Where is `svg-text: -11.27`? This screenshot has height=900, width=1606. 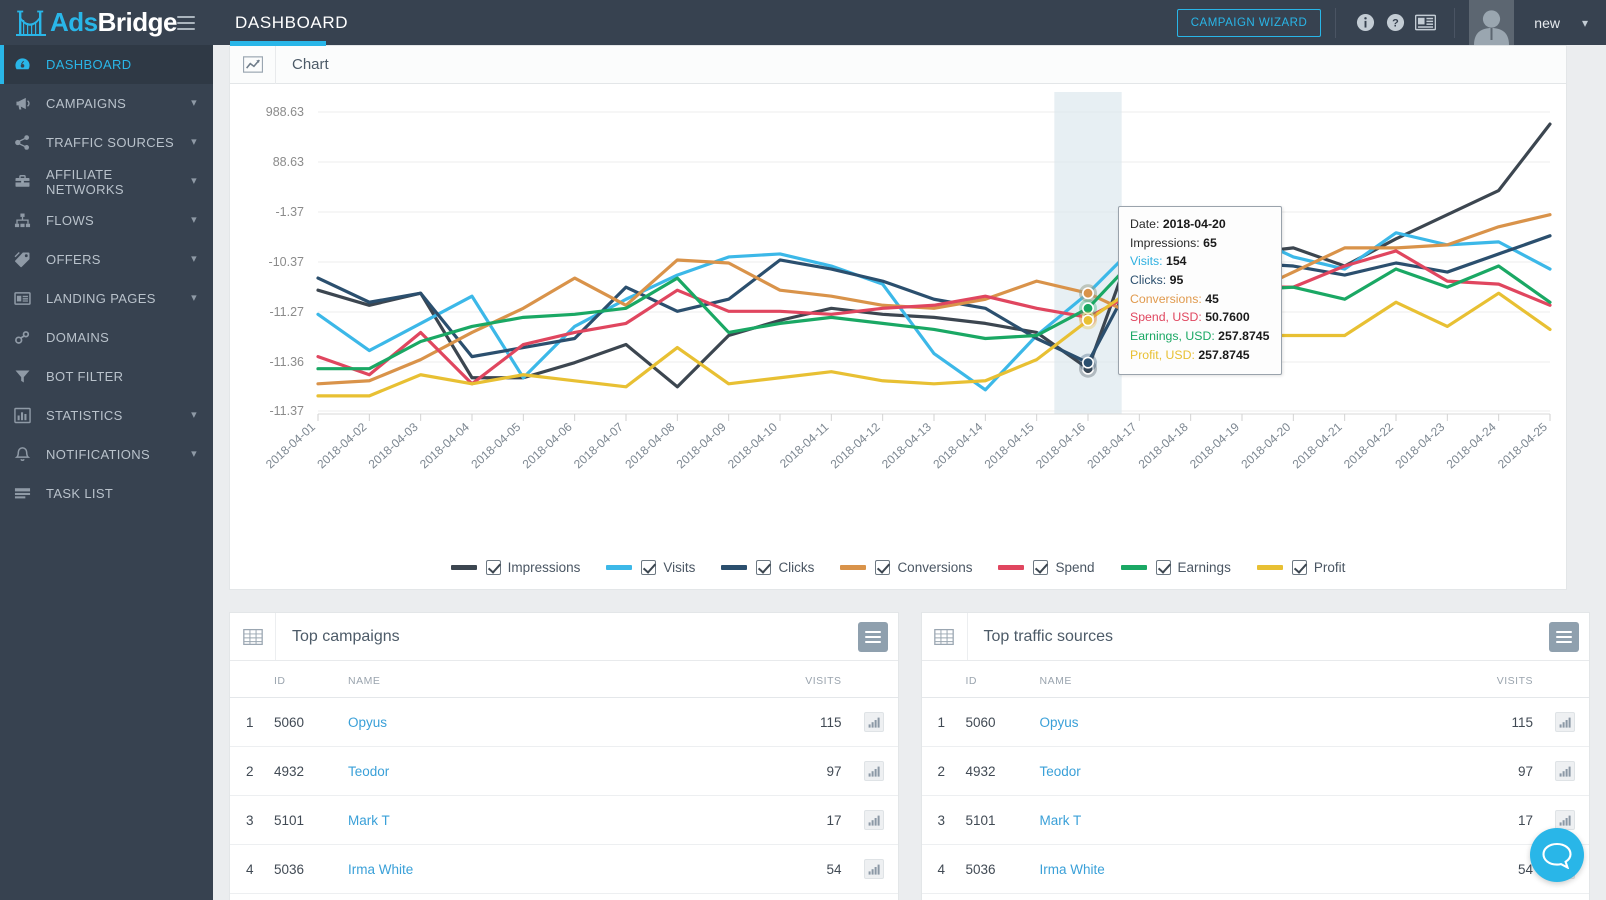 svg-text: -11.27 is located at coordinates (286, 312).